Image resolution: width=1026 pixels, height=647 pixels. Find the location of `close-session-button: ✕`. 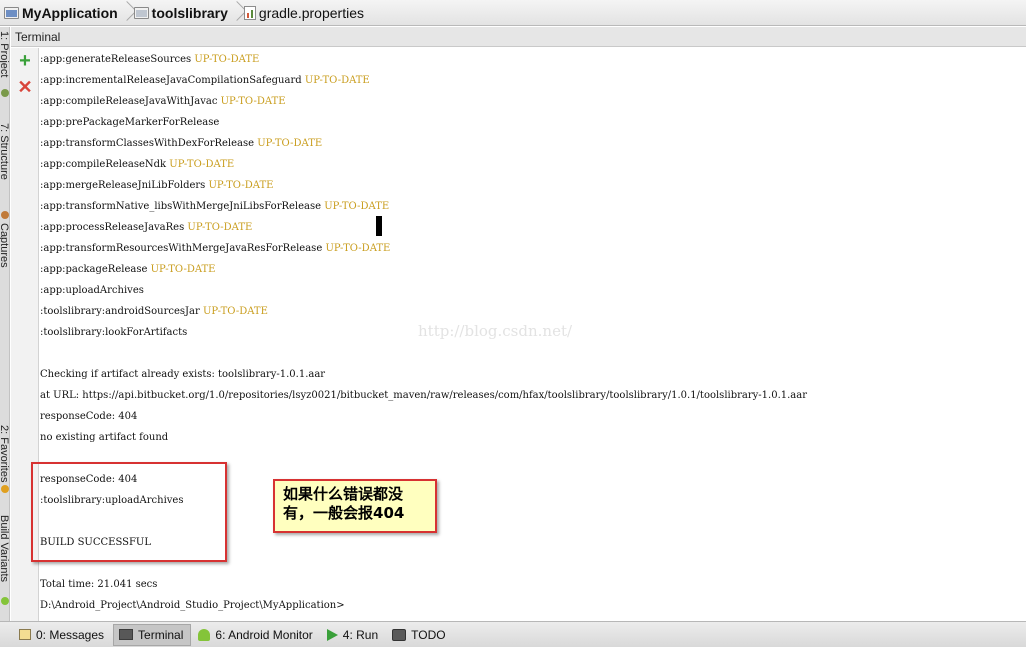

close-session-button: ✕ is located at coordinates (25, 87).